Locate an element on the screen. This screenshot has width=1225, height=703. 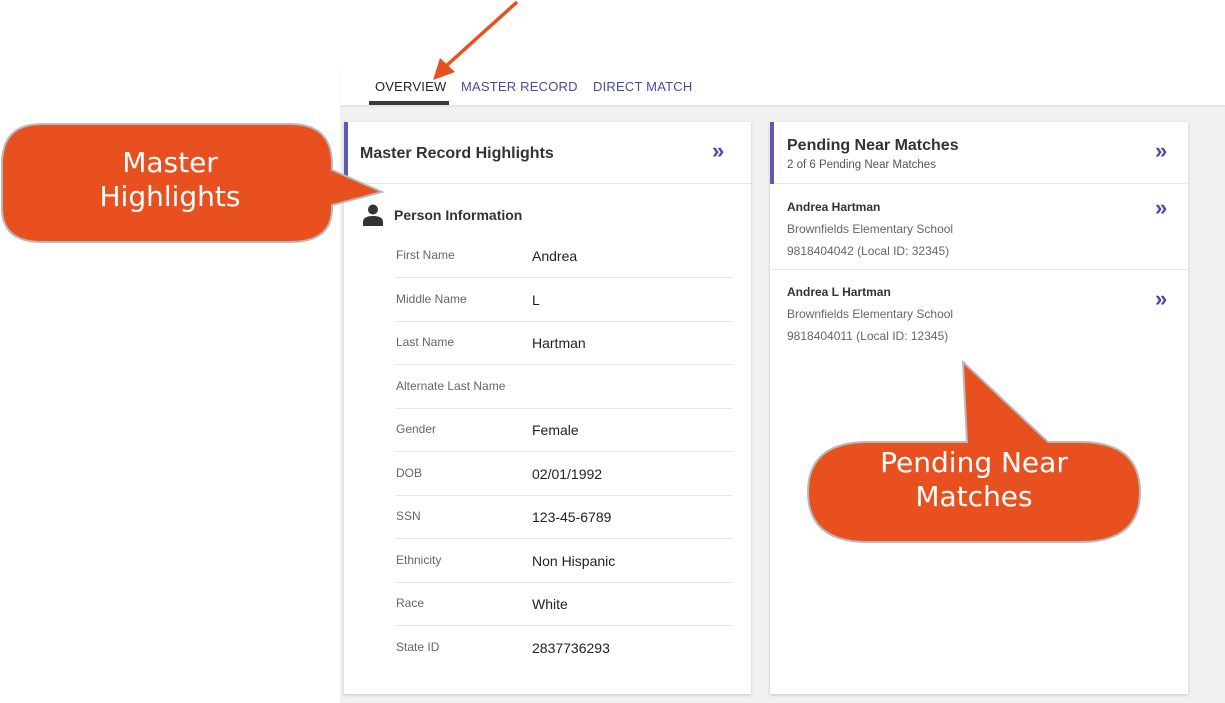
callout-text-pending-near-matches: Pending Near Matches is located at coordinates (974, 480).